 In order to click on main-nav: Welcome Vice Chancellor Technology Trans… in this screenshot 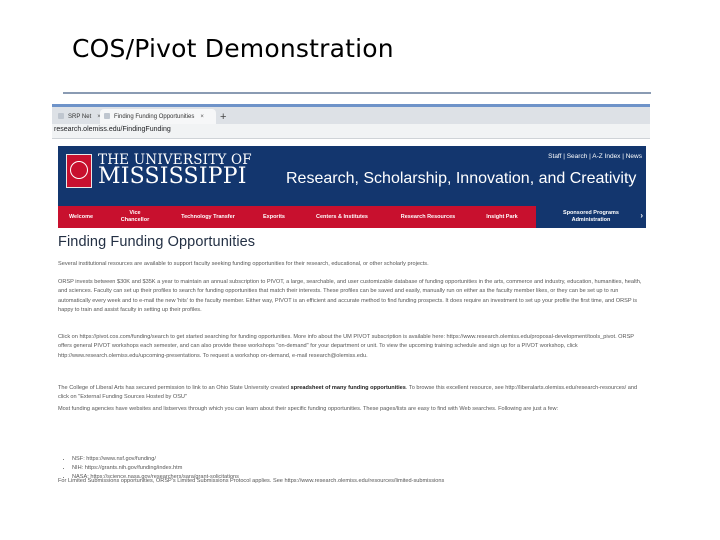, I will do `click(352, 217)`.